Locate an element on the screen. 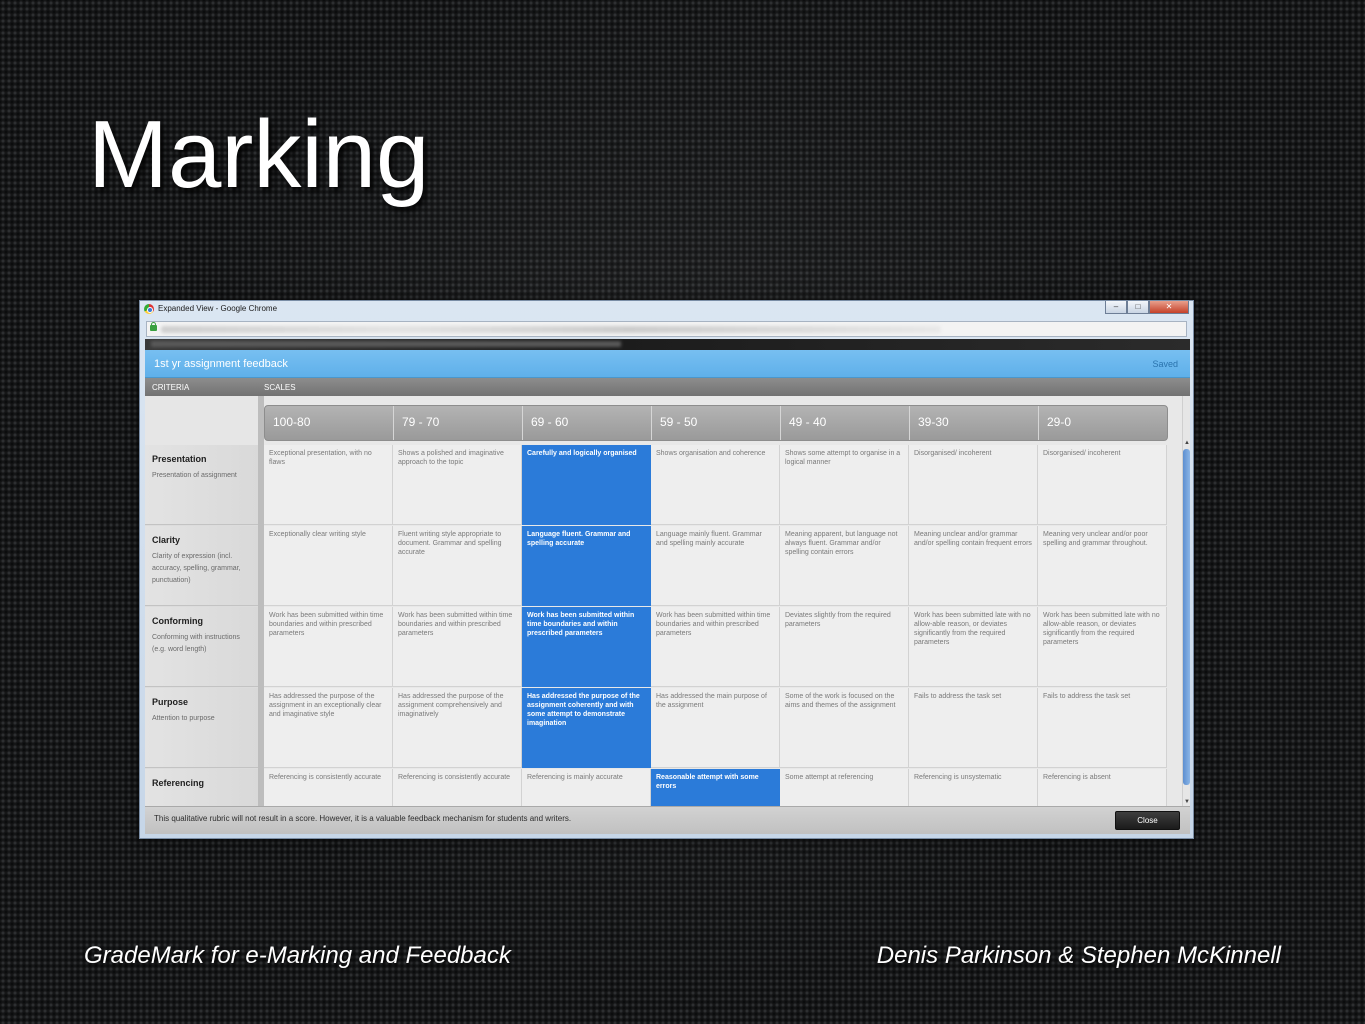  scale-column-header: 69 - 60 is located at coordinates (587, 423).